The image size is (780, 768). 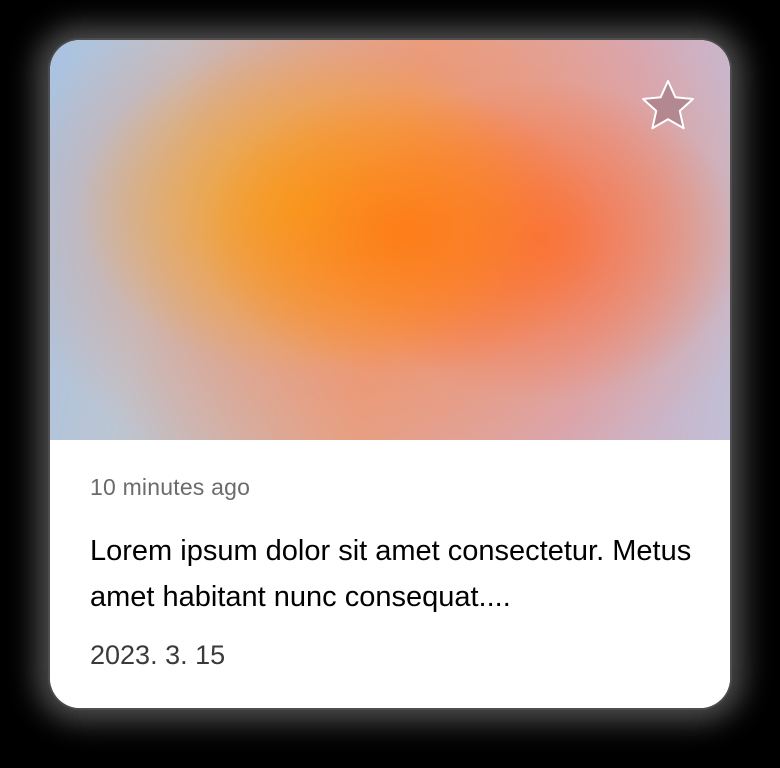 I want to click on favorite-button, so click(x=668, y=107).